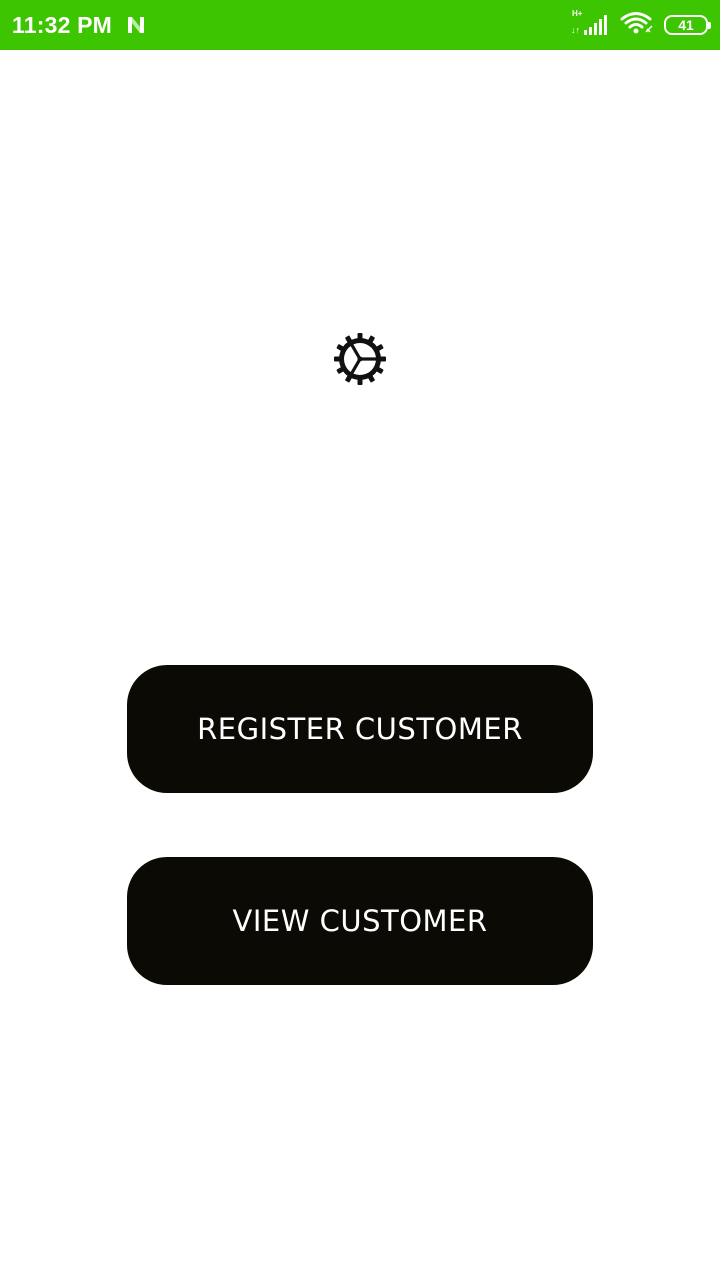 This screenshot has width=720, height=1280. What do you see at coordinates (62, 24) in the screenshot?
I see `status-time: 11:32 PM` at bounding box center [62, 24].